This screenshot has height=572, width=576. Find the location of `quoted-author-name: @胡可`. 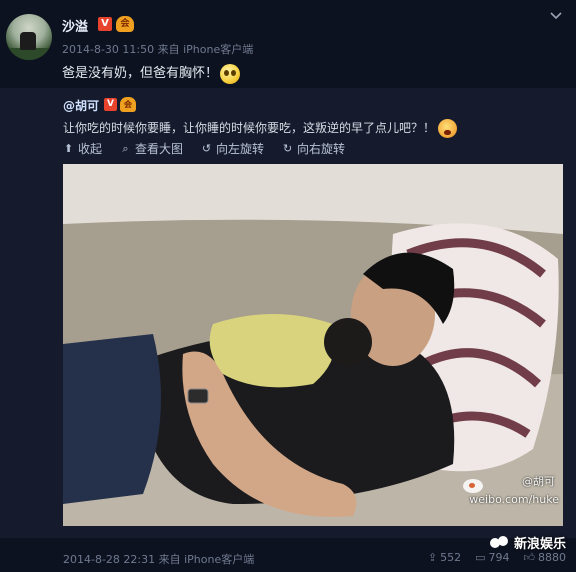

quoted-author-name: @胡可 is located at coordinates (81, 105).